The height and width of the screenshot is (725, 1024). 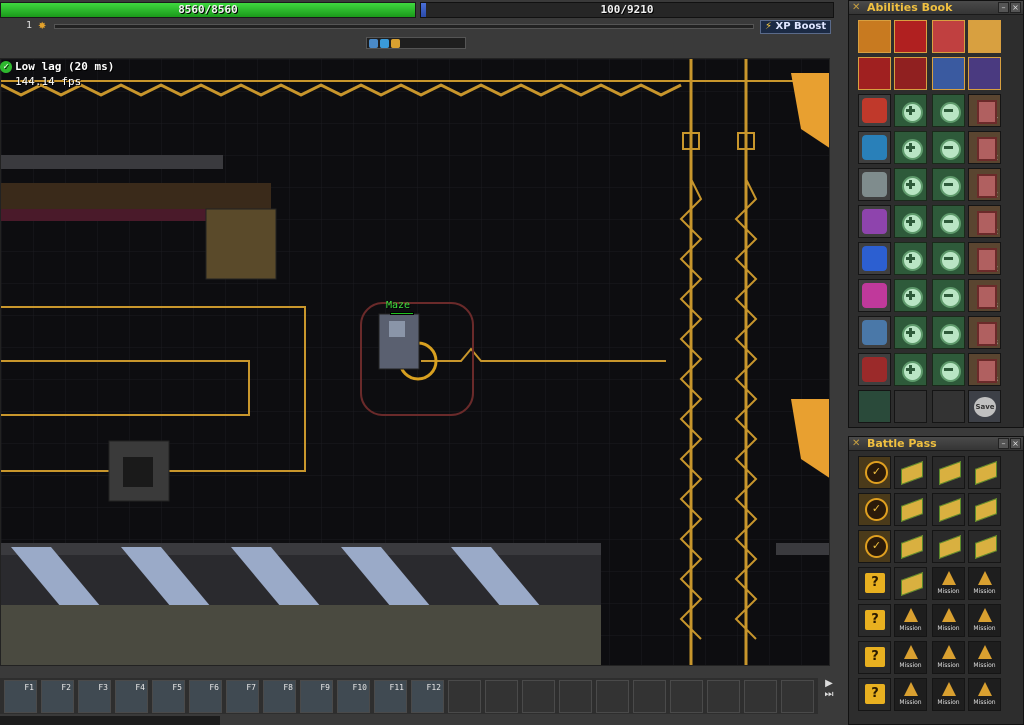 I want to click on hotbar-slot: F4, so click(x=131, y=696).